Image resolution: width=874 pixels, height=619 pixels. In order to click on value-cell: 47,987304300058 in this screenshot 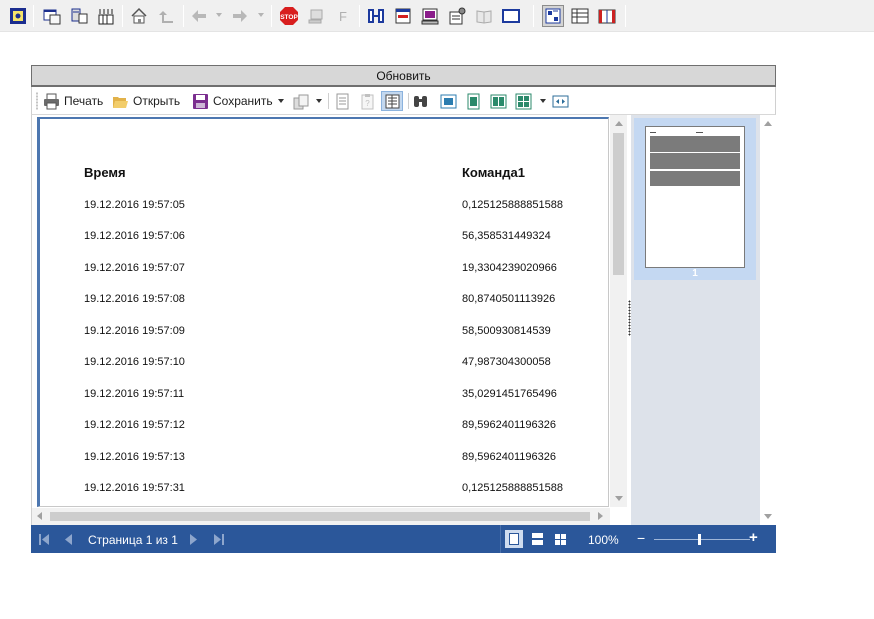, I will do `click(506, 362)`.